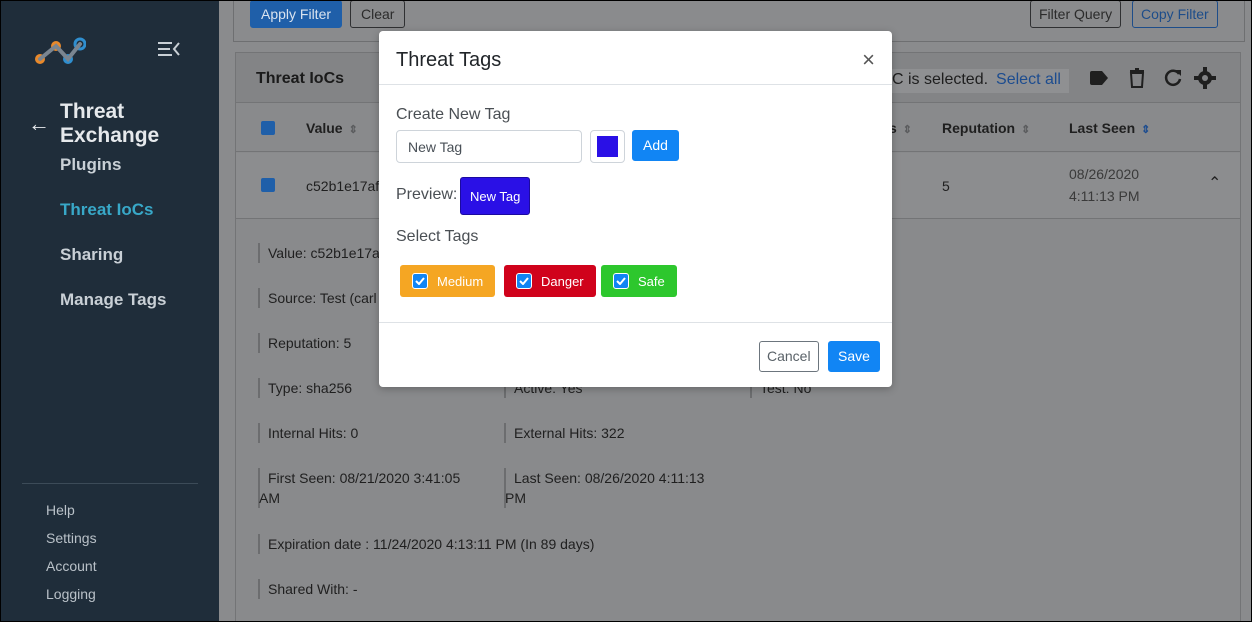 The width and height of the screenshot is (1252, 622). I want to click on modal-footer: Cancel Save, so click(635, 354).